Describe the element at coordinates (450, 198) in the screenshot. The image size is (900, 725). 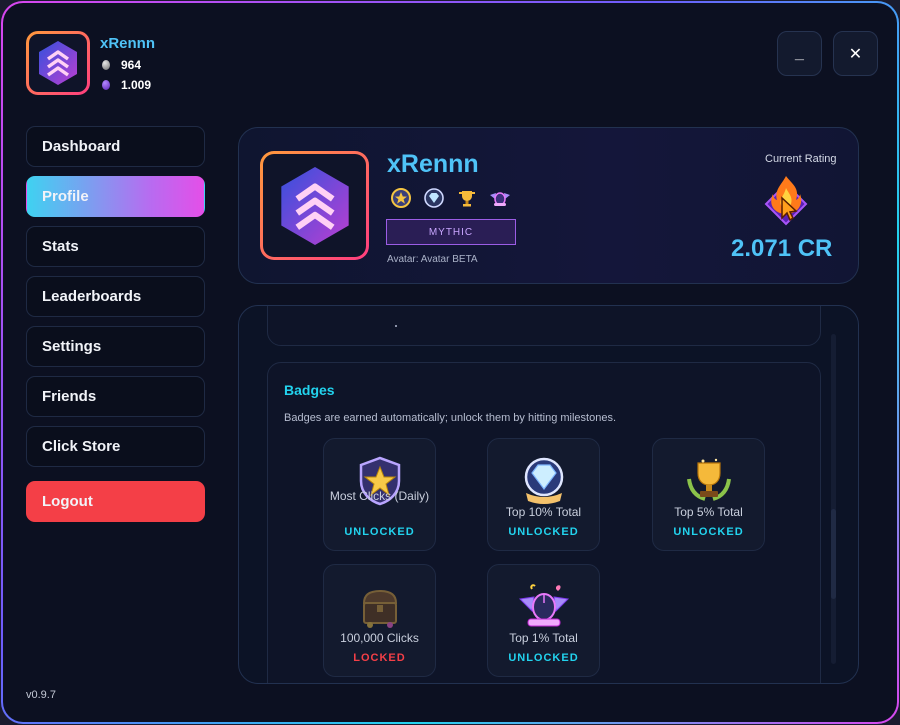
I see `mini-badges-row` at that location.